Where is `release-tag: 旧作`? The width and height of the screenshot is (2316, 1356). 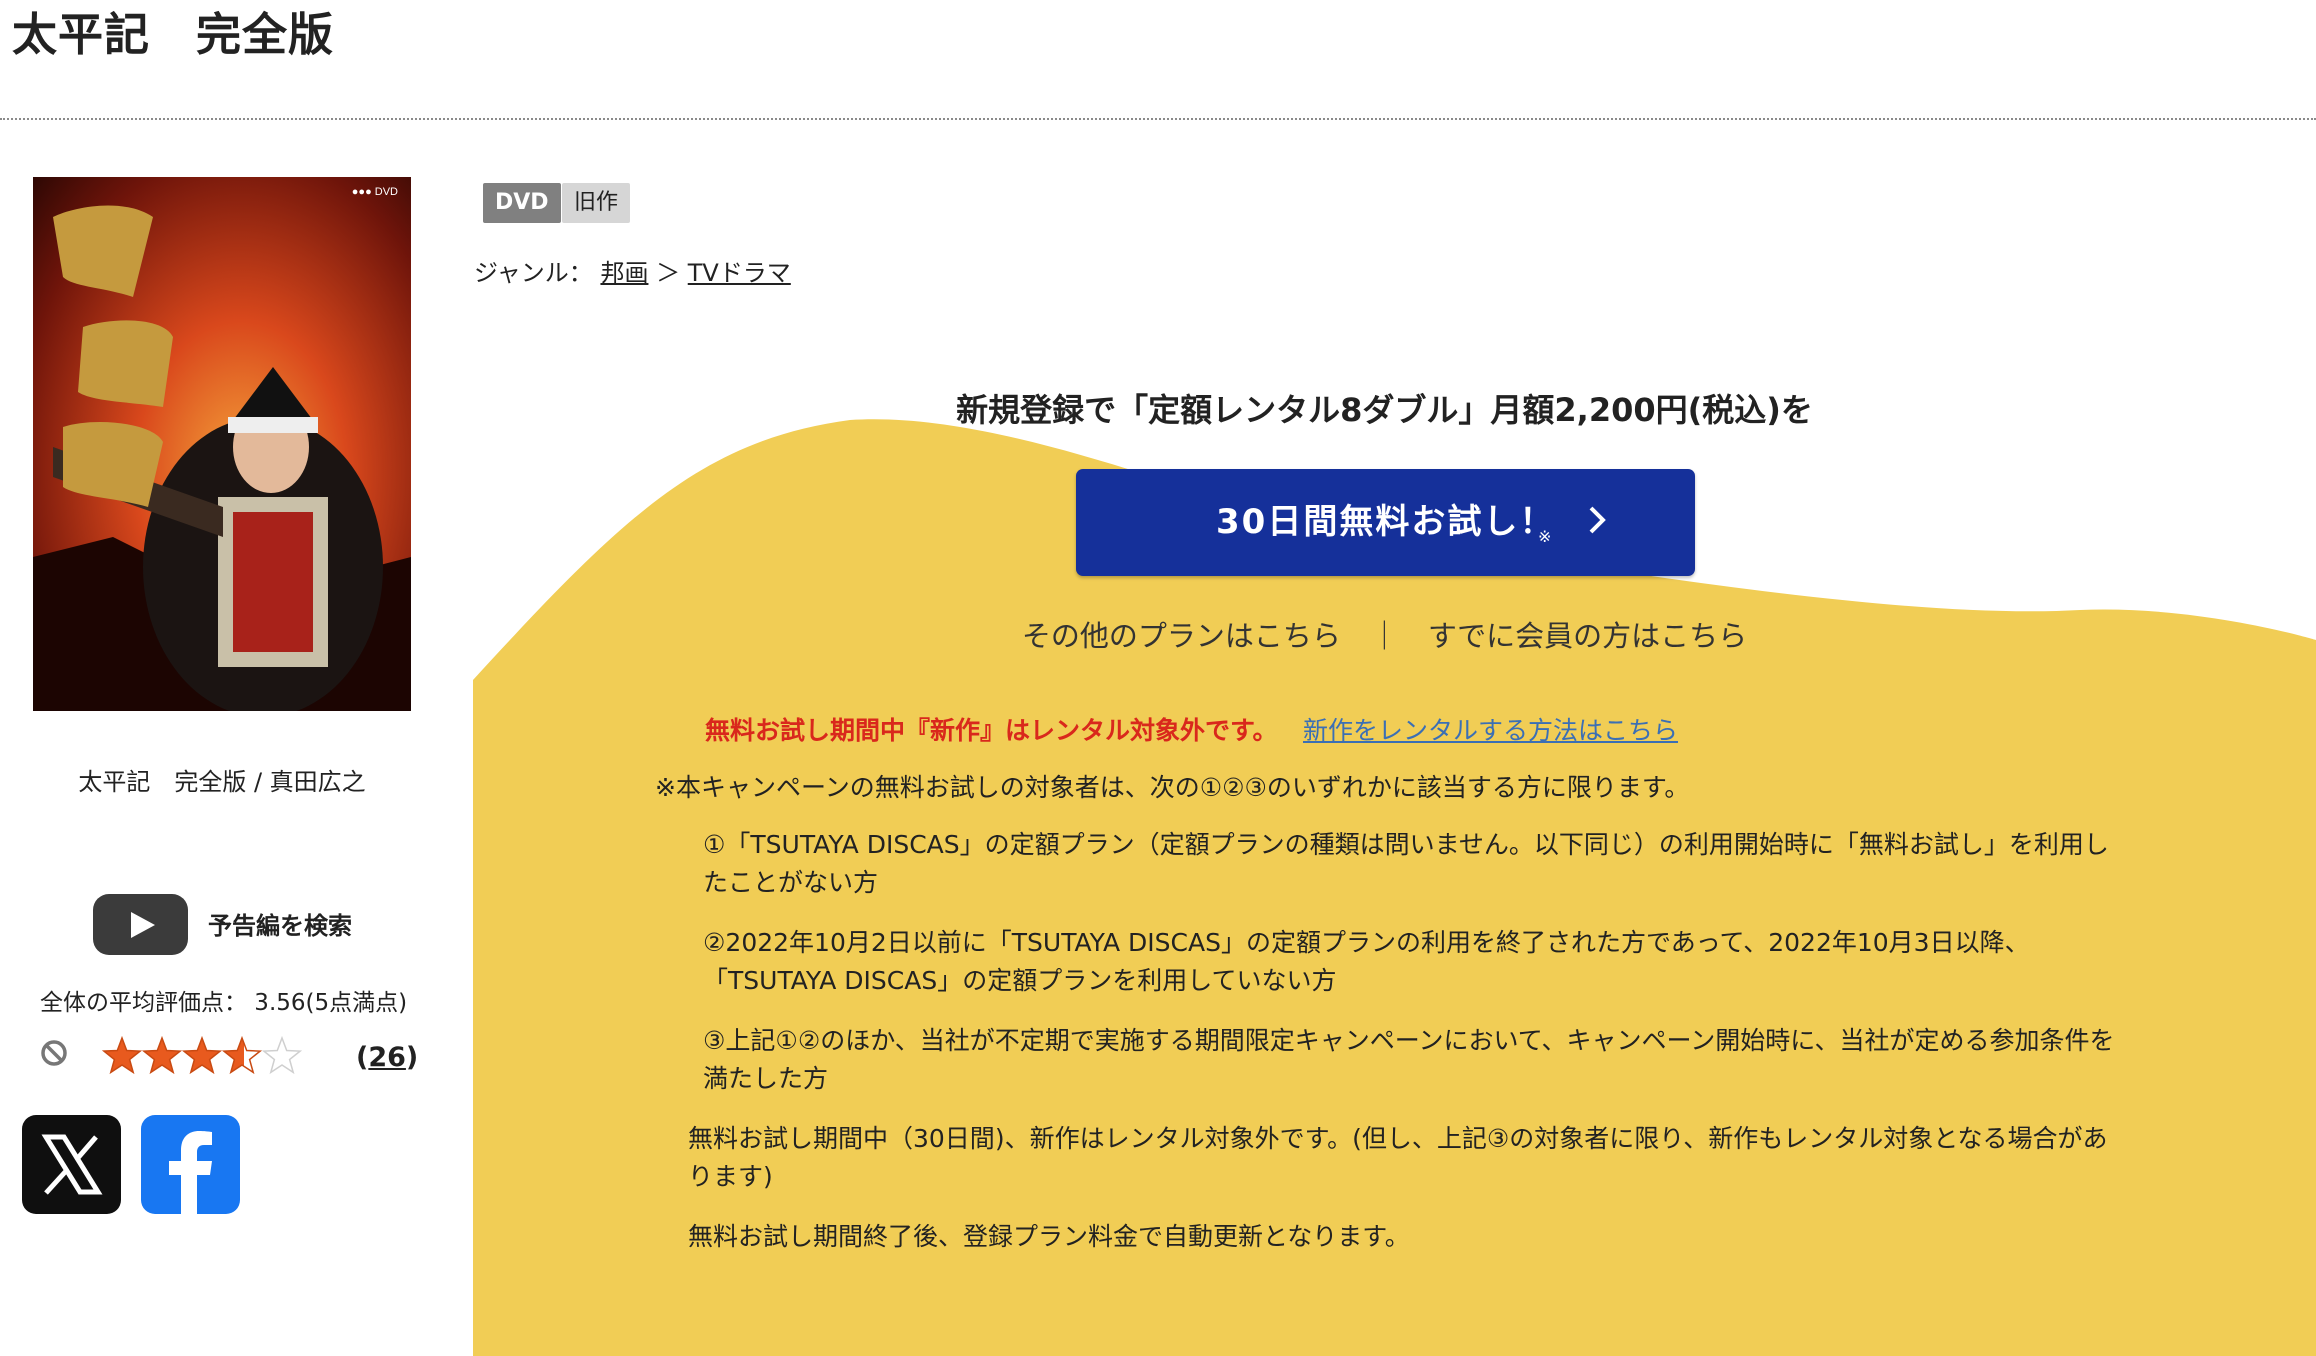
release-tag: 旧作 is located at coordinates (596, 203).